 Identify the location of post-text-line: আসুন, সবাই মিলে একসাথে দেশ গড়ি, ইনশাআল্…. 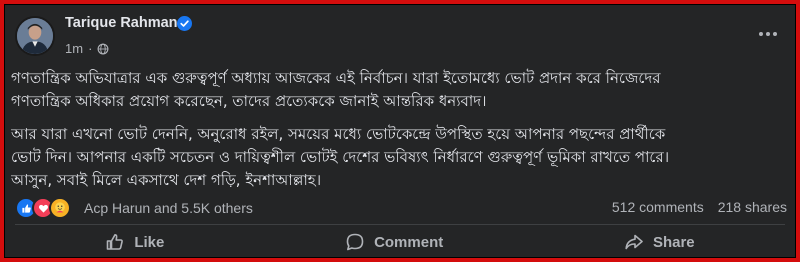
(166, 180).